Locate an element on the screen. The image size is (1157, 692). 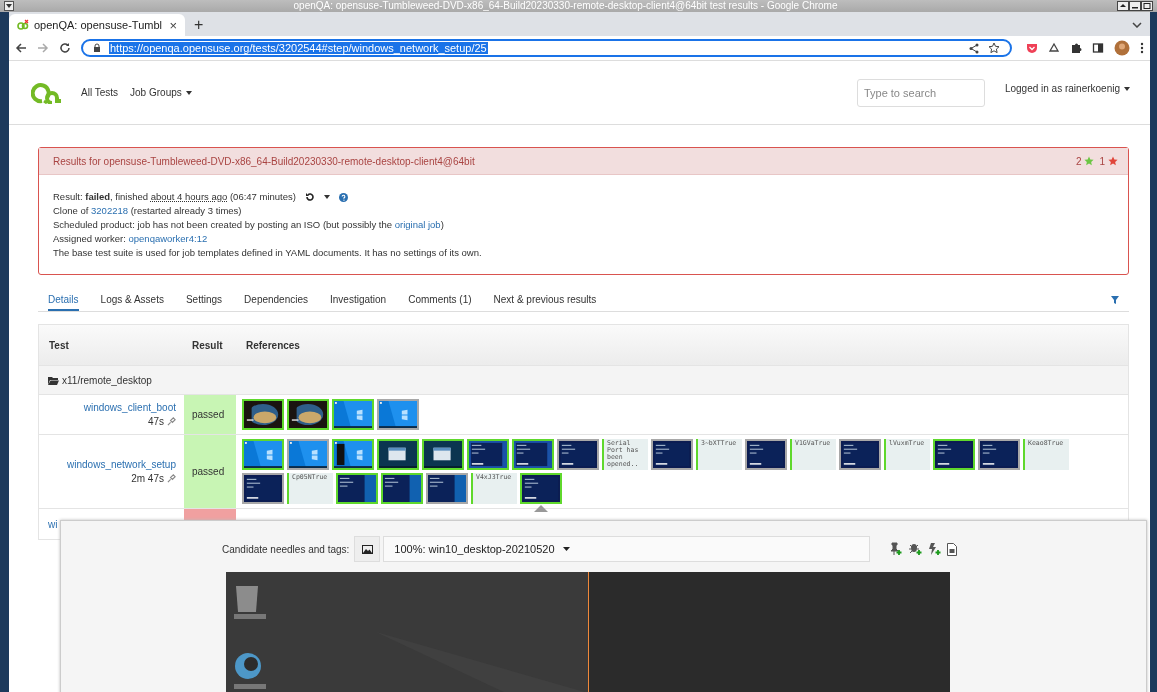
test-link: windows_network_setup is located at coordinates (121, 464).